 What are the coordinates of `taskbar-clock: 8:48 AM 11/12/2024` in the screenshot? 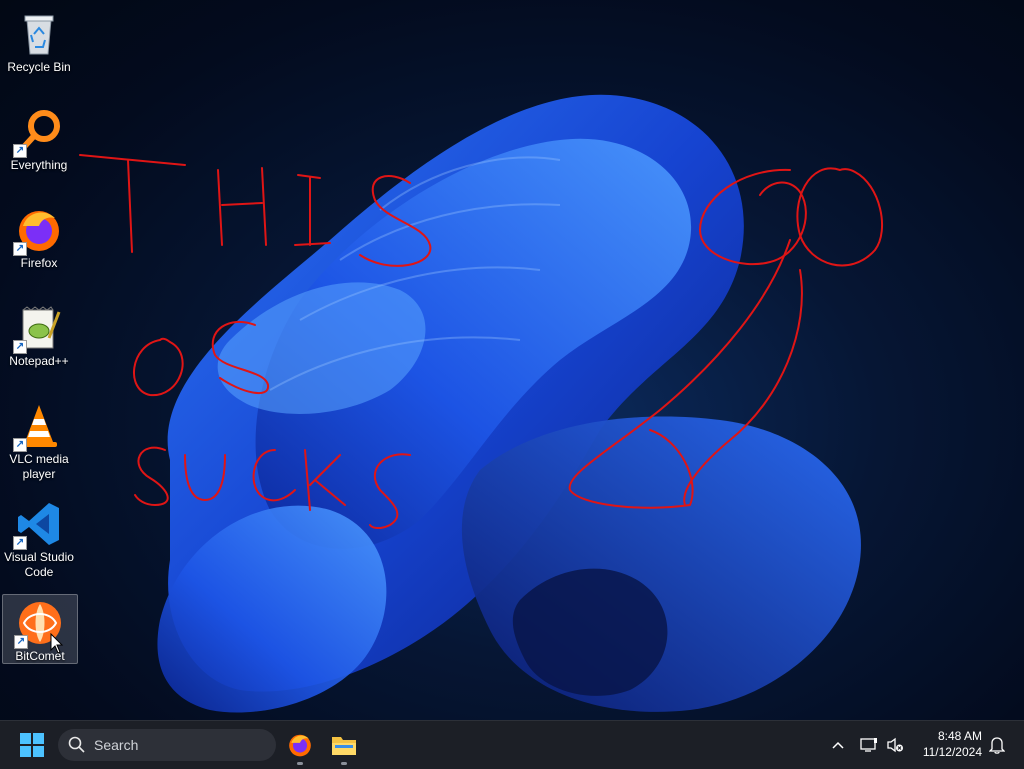 It's located at (952, 744).